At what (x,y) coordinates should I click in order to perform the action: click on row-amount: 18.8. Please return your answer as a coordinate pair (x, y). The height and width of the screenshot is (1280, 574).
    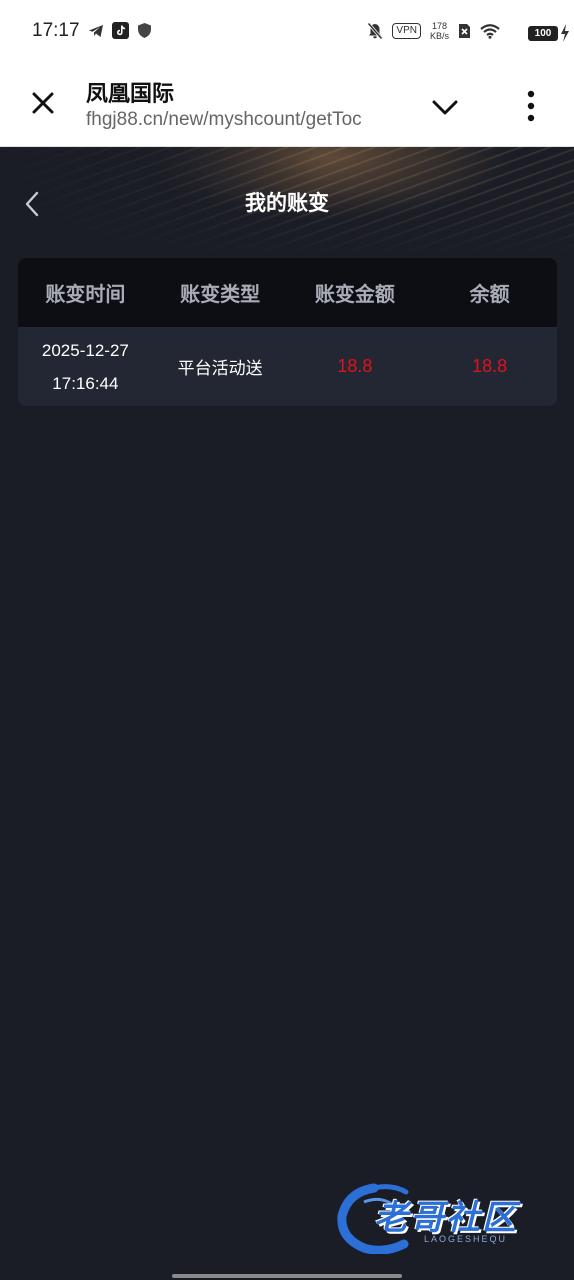
    Looking at the image, I should click on (355, 366).